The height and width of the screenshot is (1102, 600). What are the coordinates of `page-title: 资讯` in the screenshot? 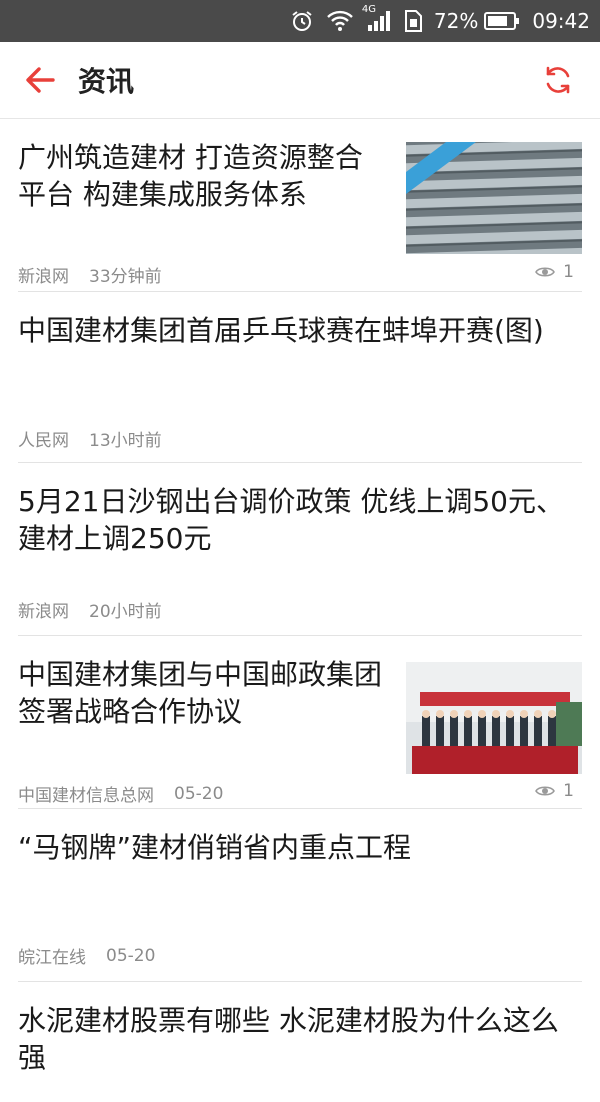 It's located at (106, 81).